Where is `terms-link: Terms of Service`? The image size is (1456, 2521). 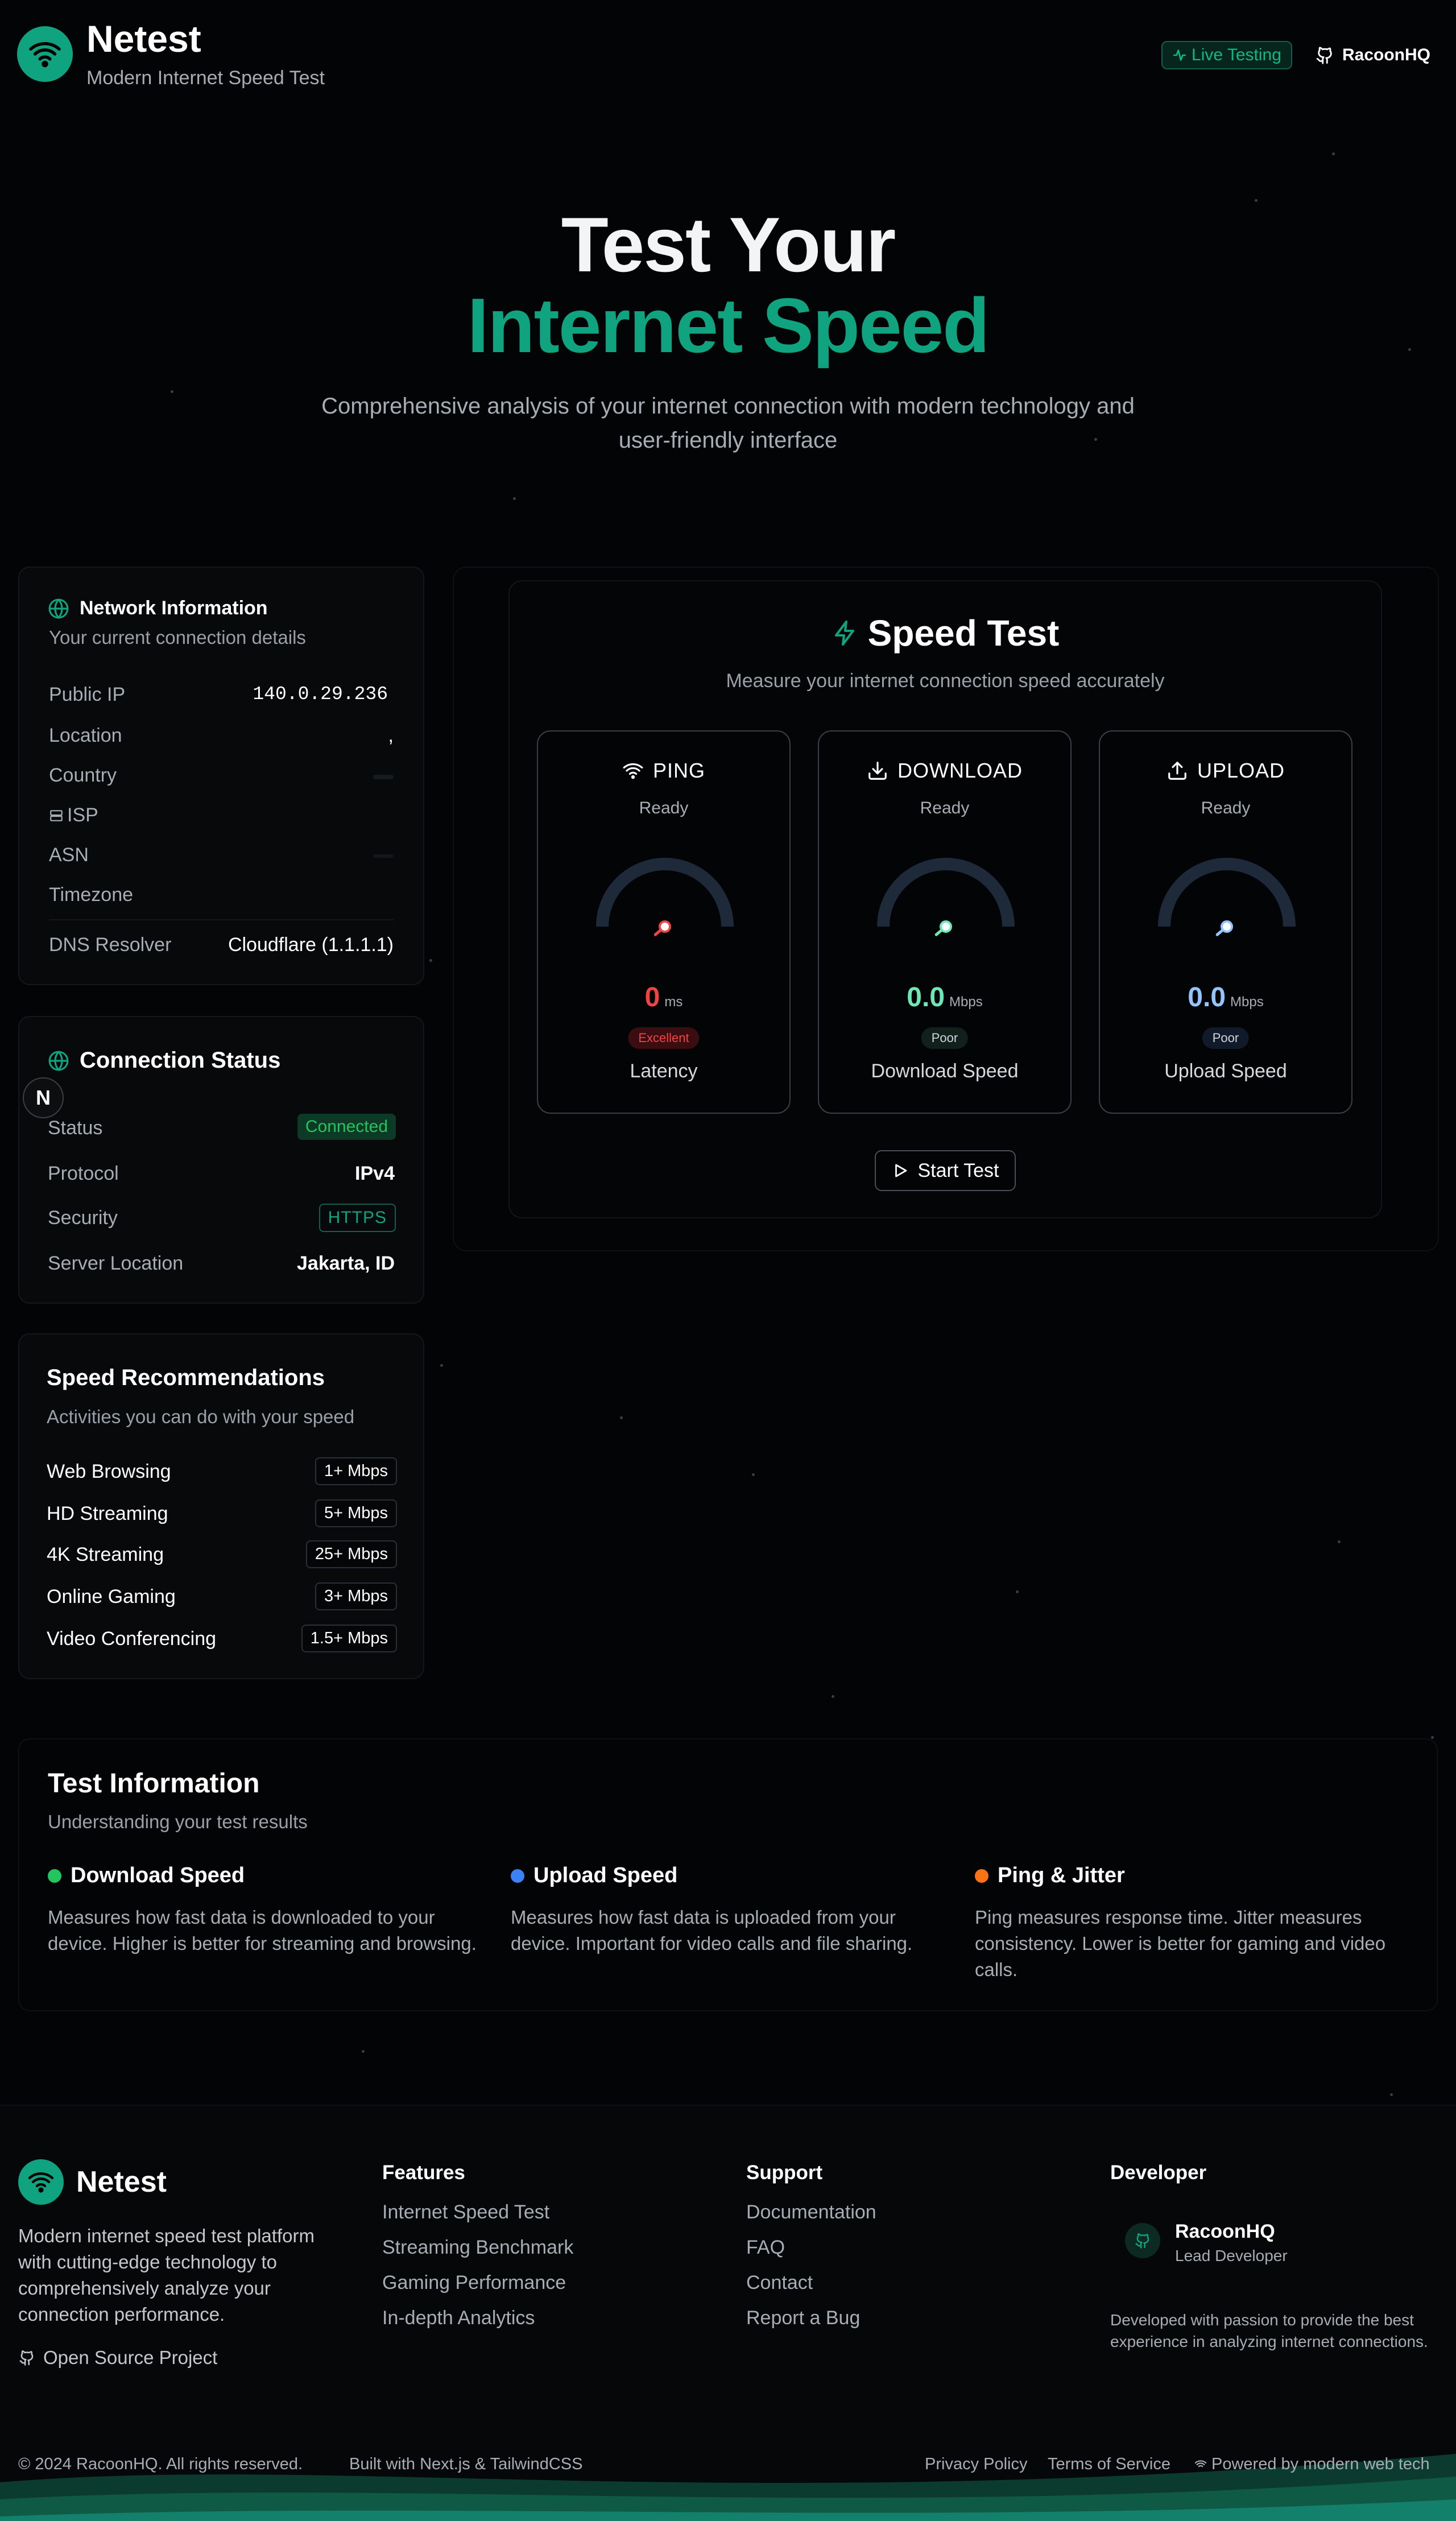 terms-link: Terms of Service is located at coordinates (1109, 2464).